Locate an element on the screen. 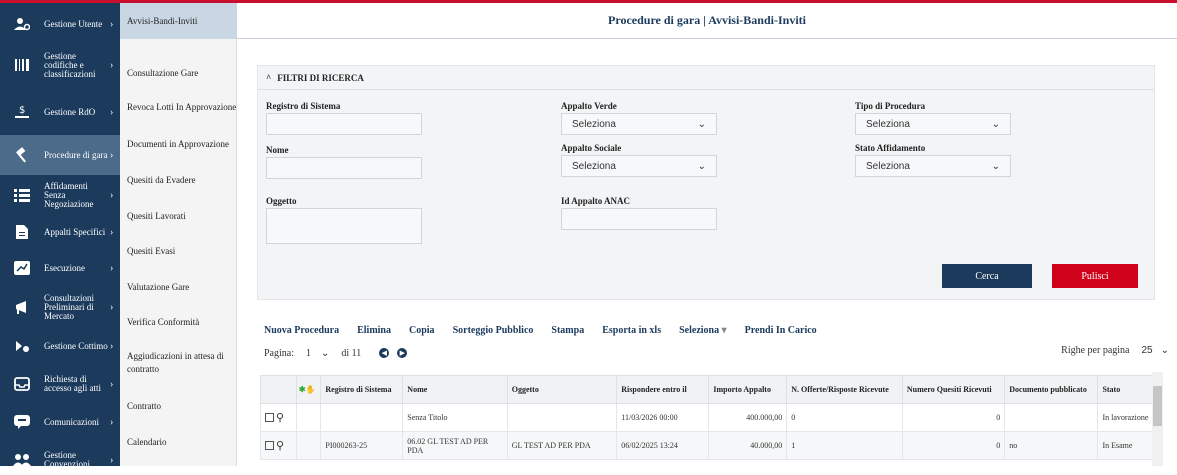  tipo-procedura-select: Seleziona ⌄ is located at coordinates (933, 124).